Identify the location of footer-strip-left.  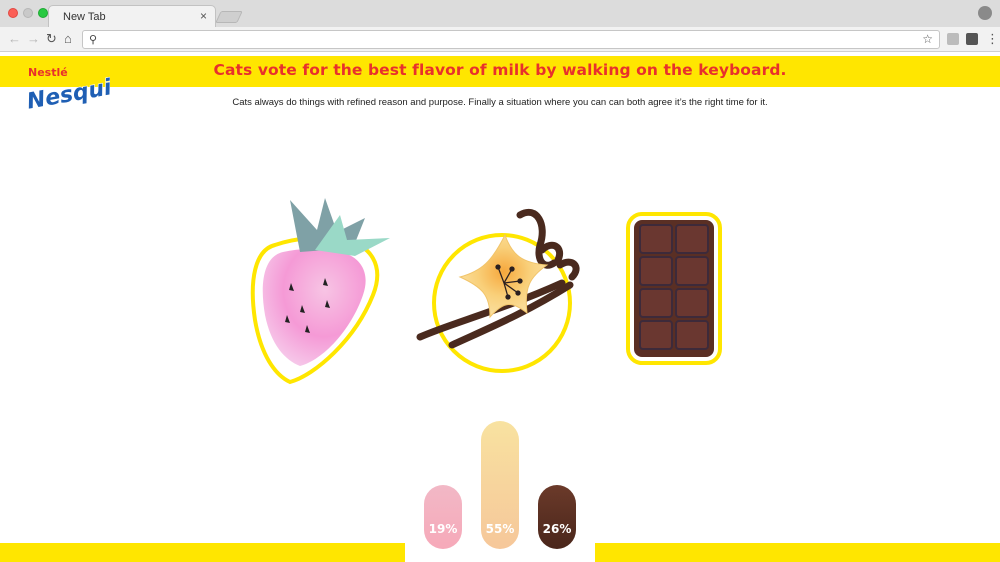
(202, 552).